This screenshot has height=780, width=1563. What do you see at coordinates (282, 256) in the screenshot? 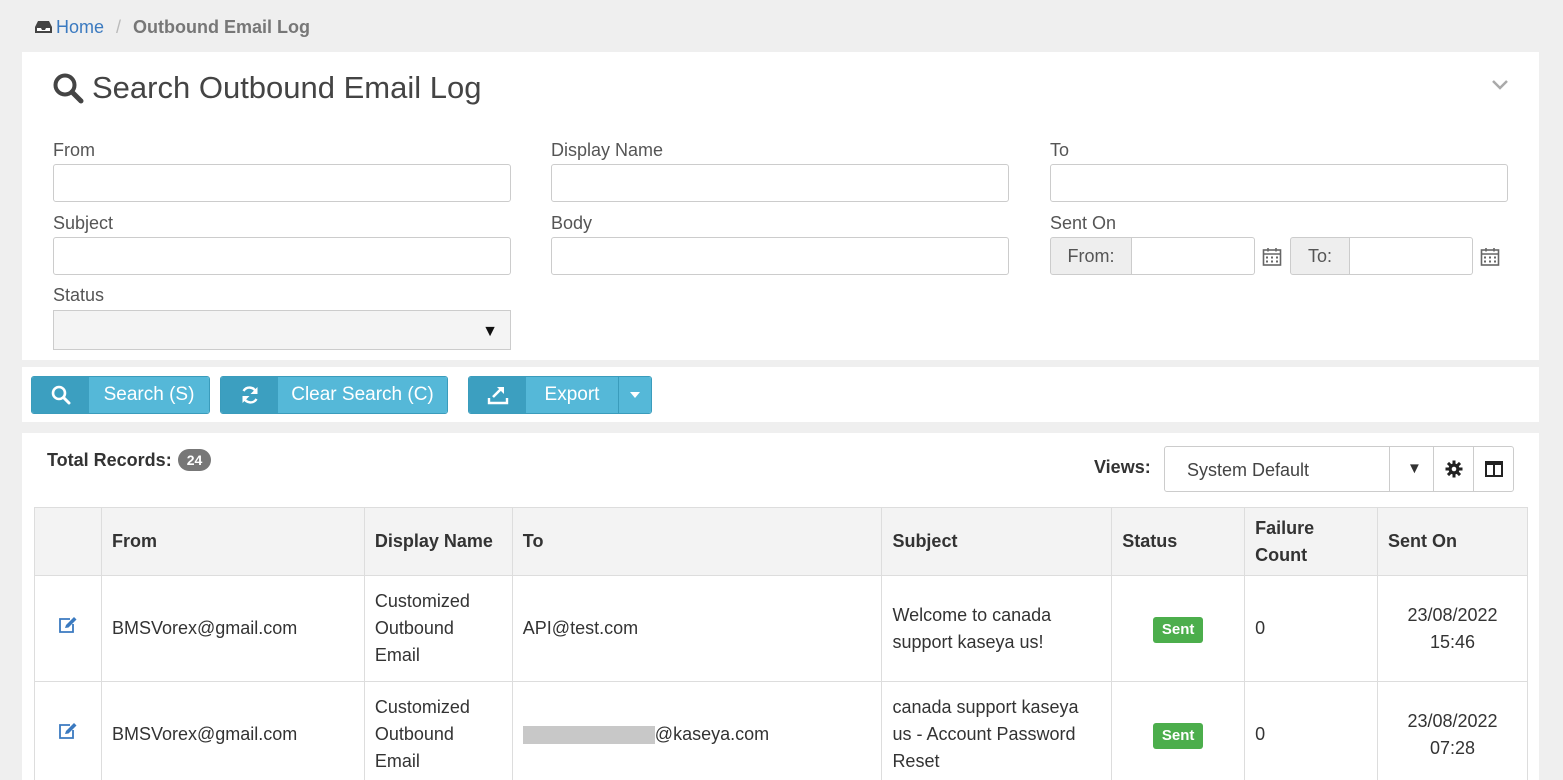
I see `subject-input` at bounding box center [282, 256].